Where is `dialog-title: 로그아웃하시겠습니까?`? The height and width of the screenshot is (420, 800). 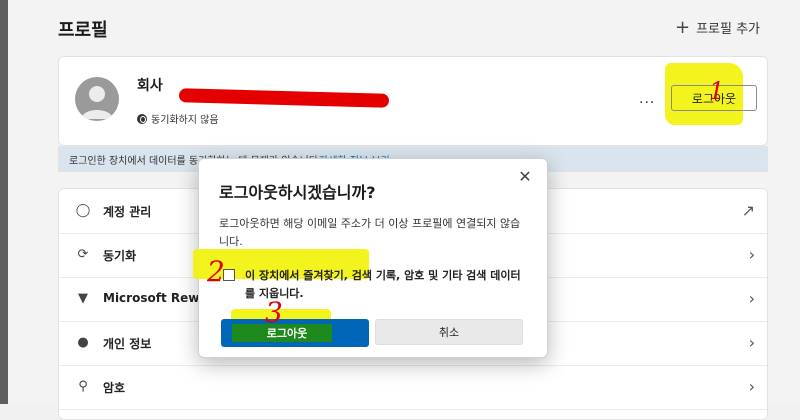
dialog-title: 로그아웃하시겠습니까? is located at coordinates (297, 192).